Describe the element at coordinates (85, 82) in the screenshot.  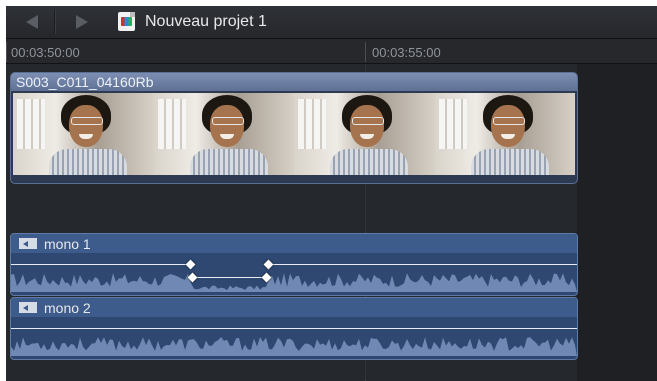
I see `clip-name: S003_C011_04160Rb` at that location.